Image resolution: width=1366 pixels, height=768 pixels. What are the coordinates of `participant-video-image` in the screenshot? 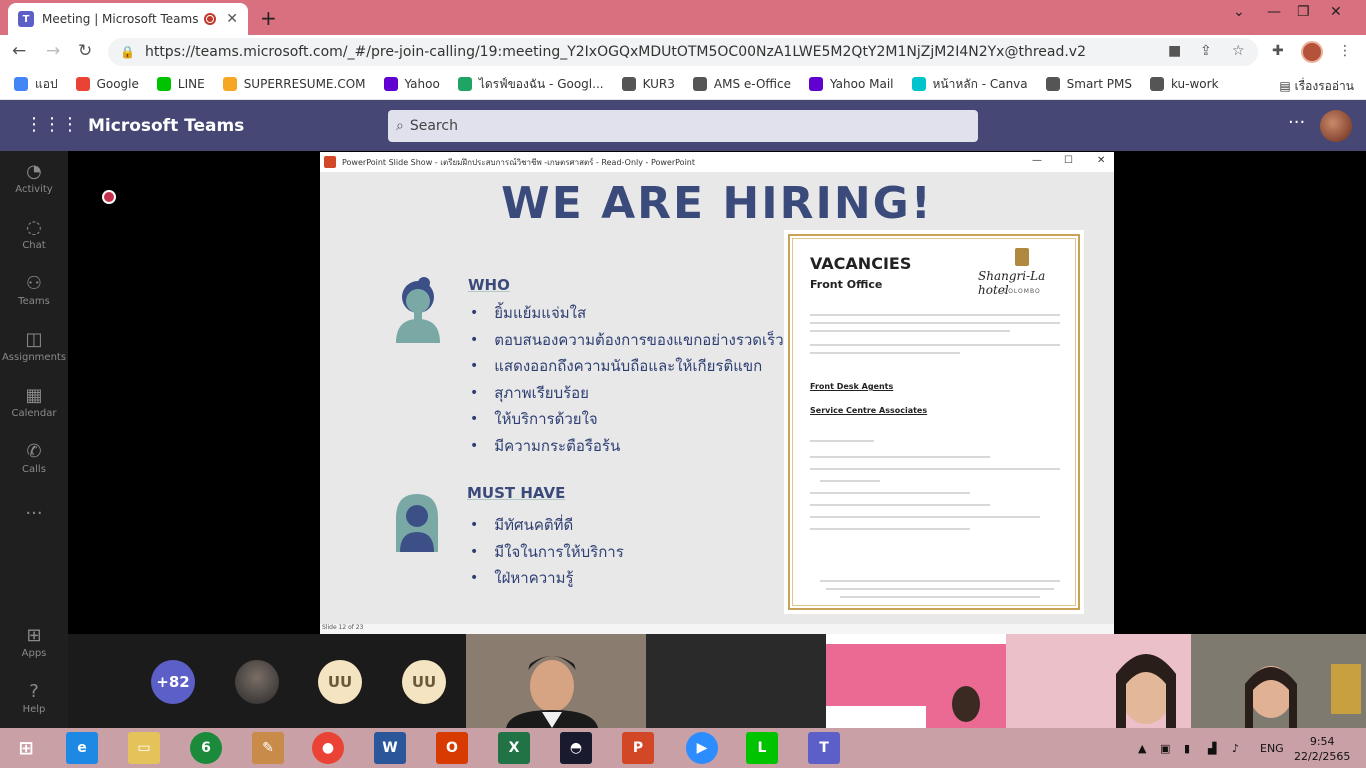 It's located at (1278, 681).